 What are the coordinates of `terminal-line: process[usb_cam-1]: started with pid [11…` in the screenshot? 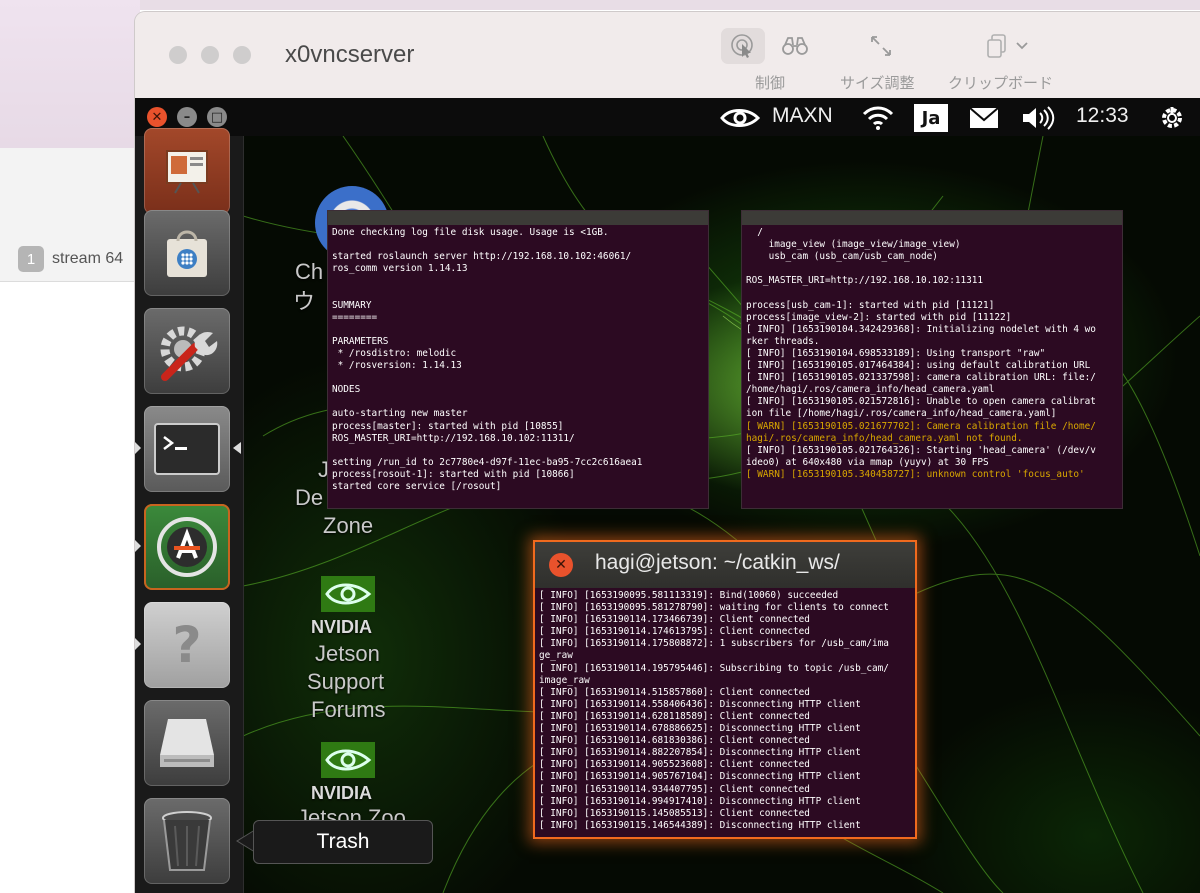 It's located at (870, 305).